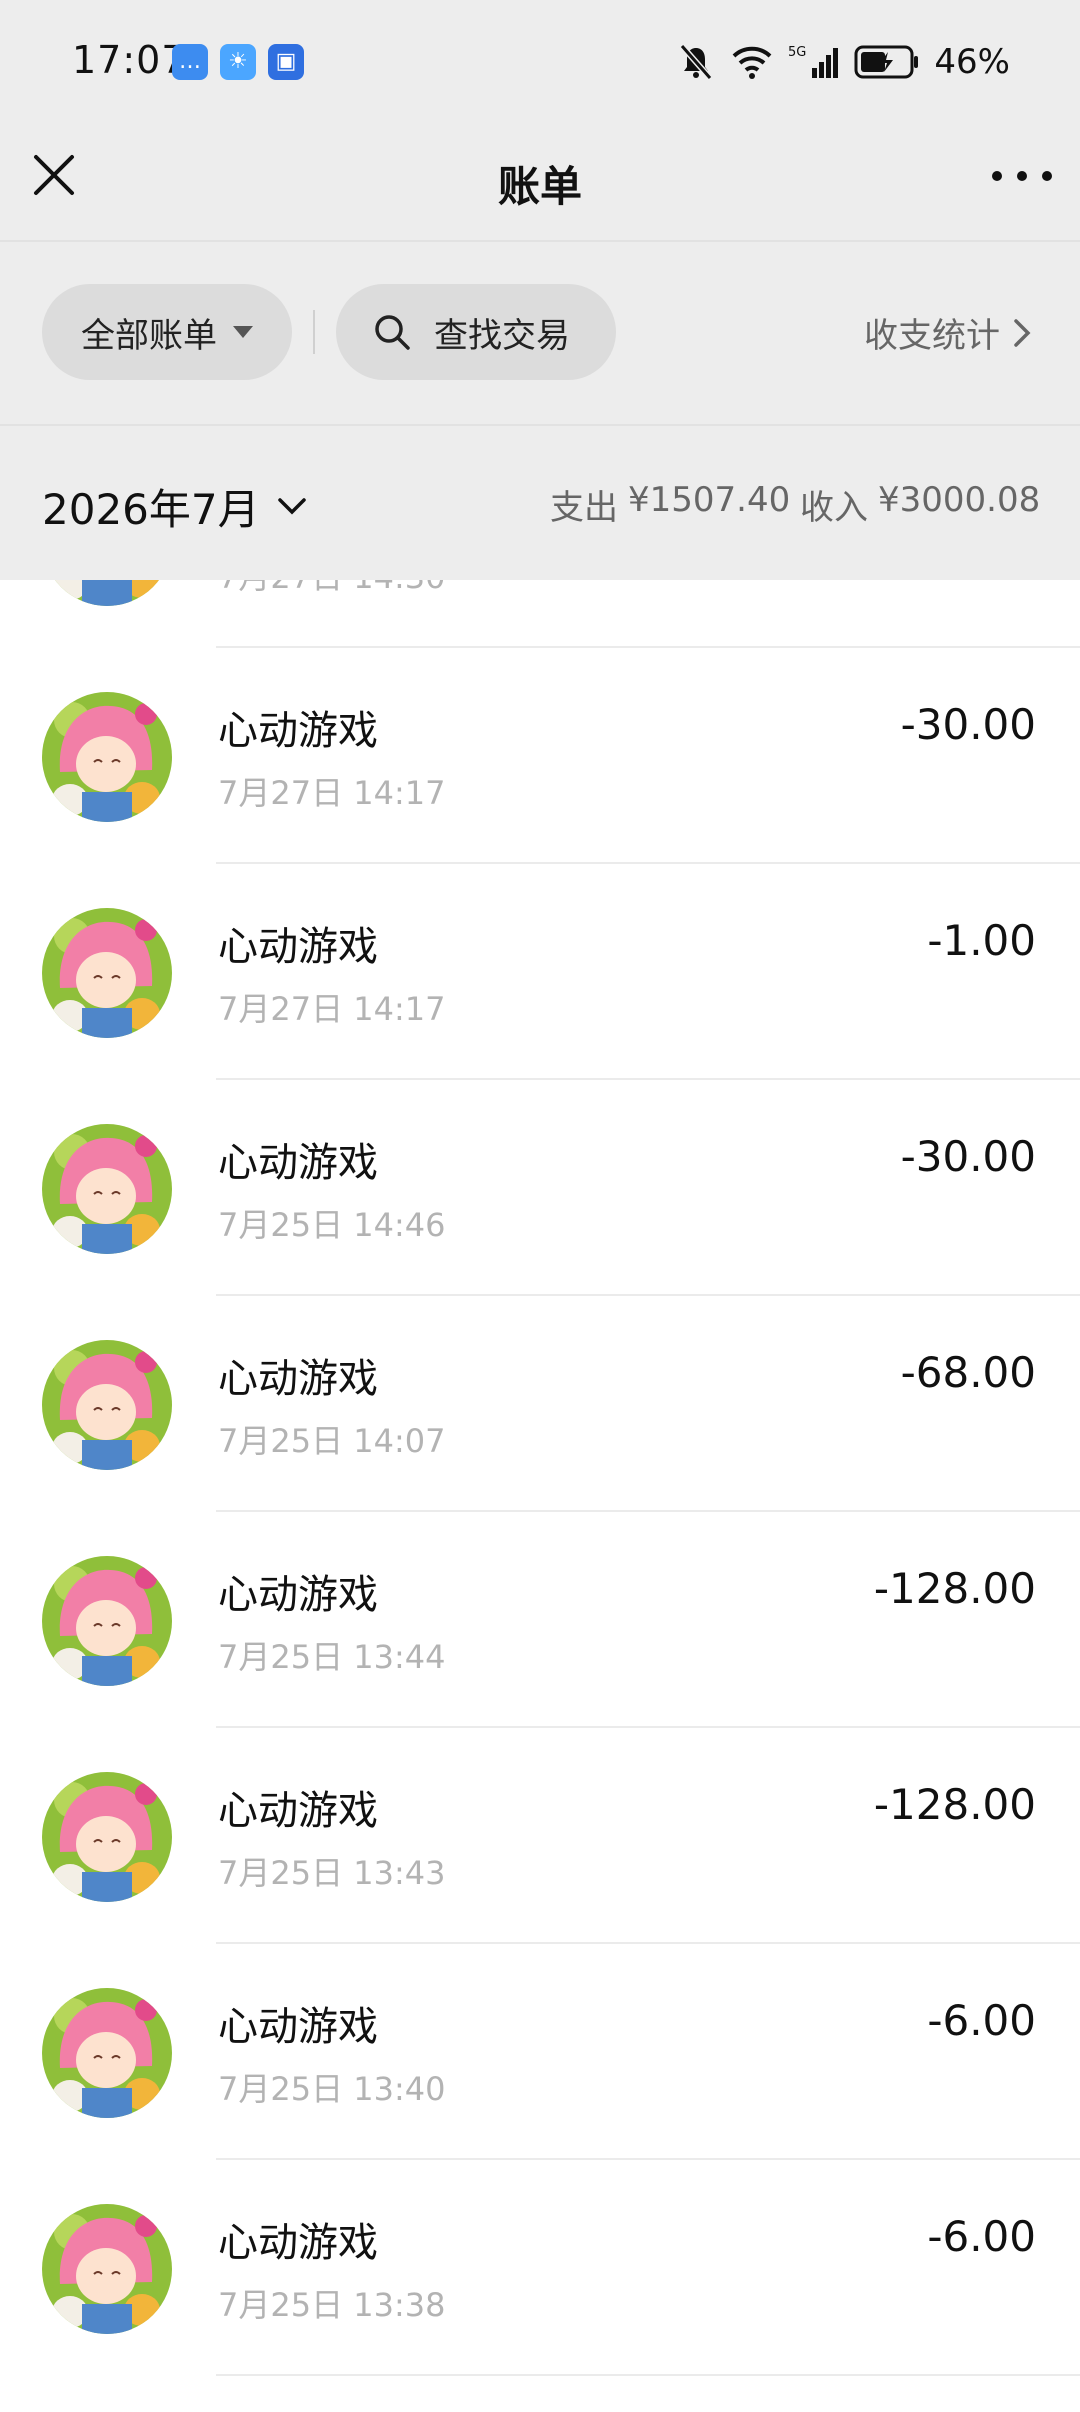  Describe the element at coordinates (539, 186) in the screenshot. I see `page-title: 账单` at that location.